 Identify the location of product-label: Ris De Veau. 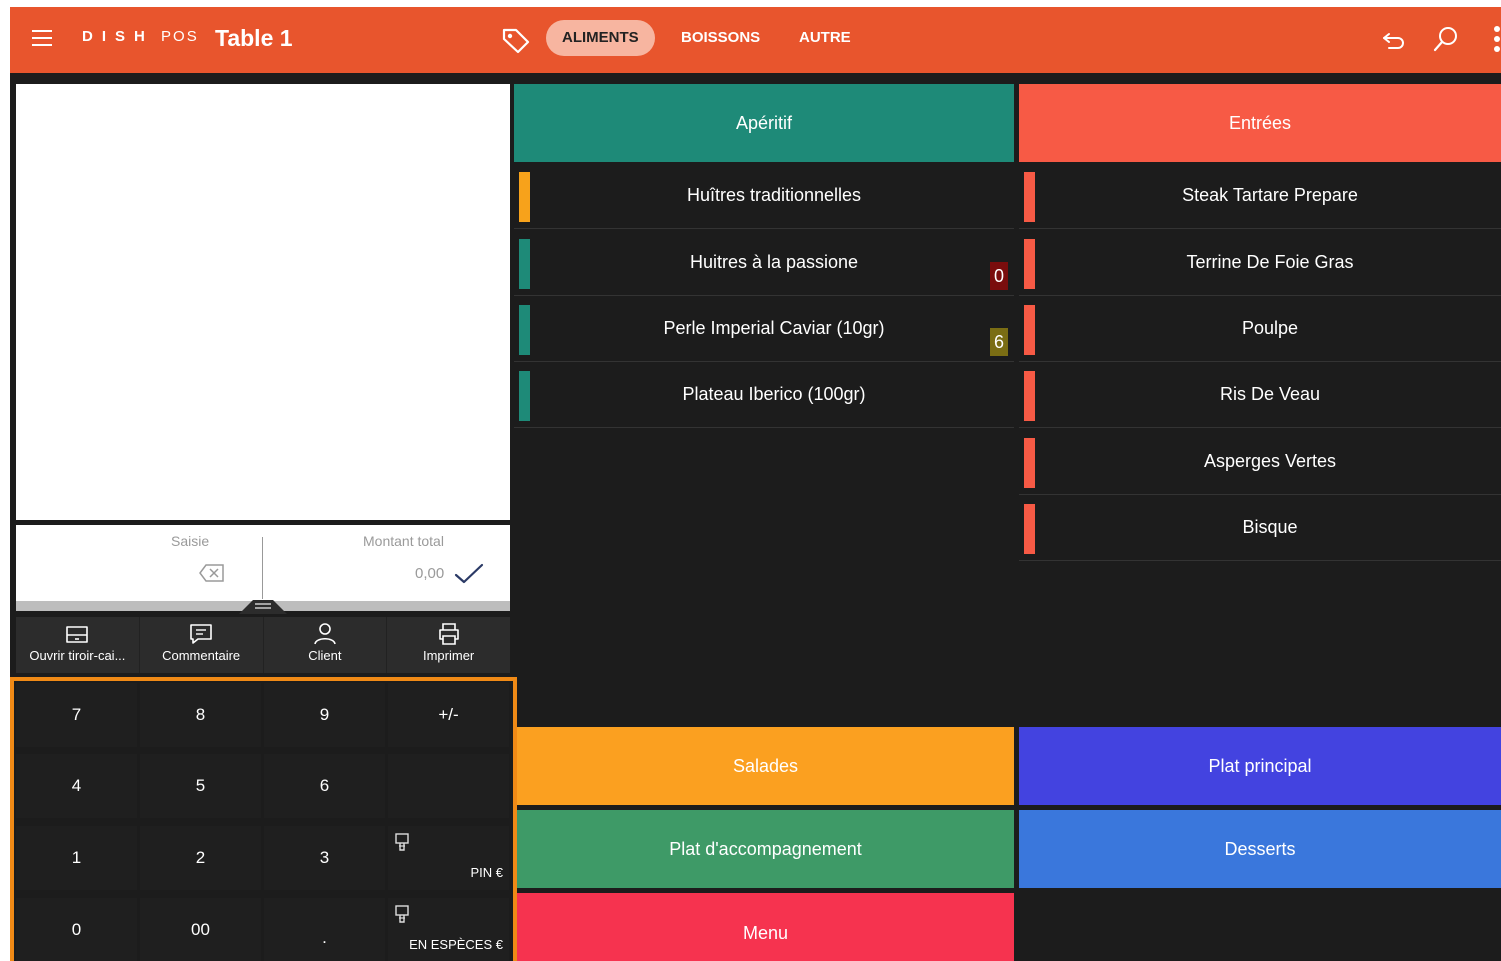
(1270, 394).